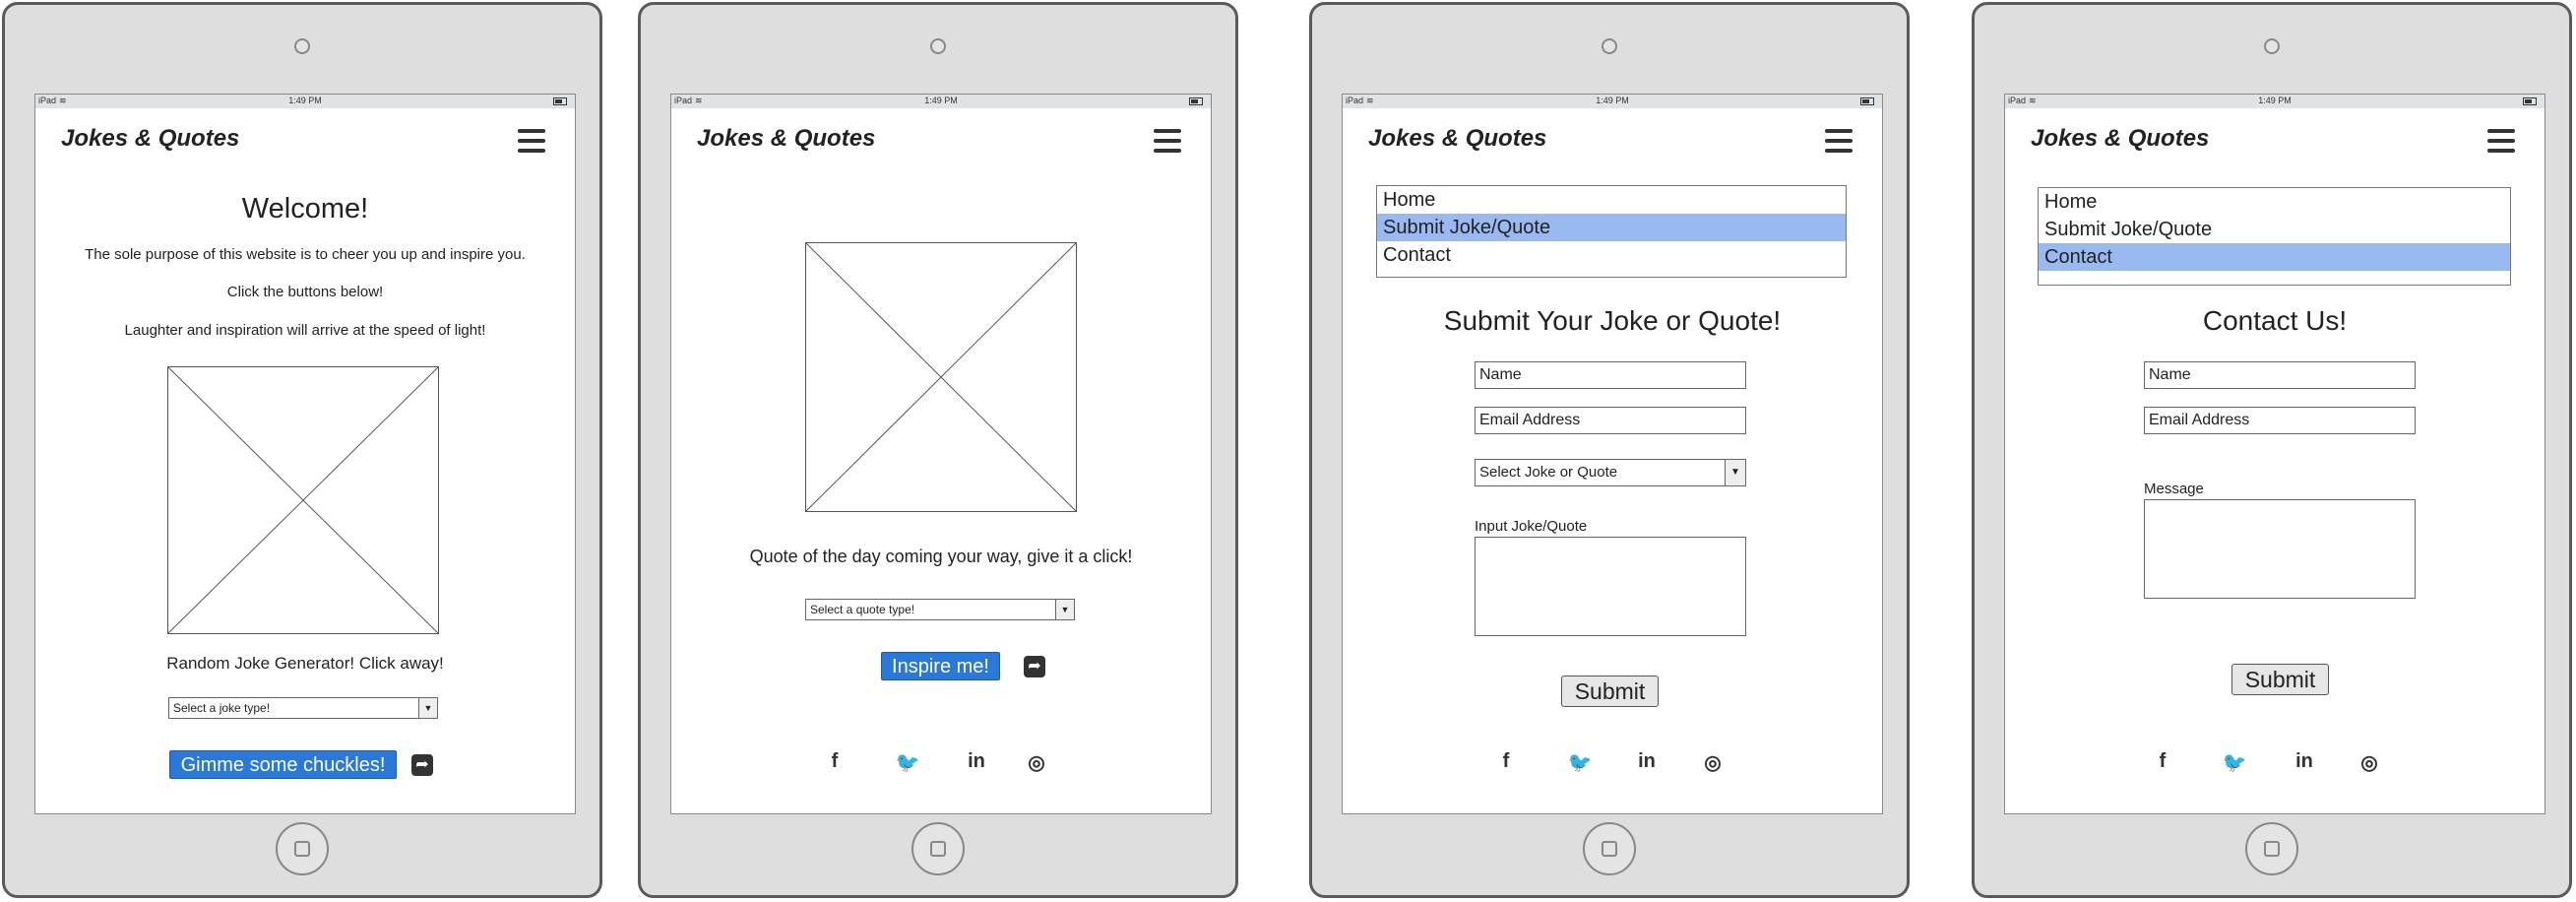 The width and height of the screenshot is (2576, 902). What do you see at coordinates (222, 708) in the screenshot?
I see `joke-select-value: Select a joke type!` at bounding box center [222, 708].